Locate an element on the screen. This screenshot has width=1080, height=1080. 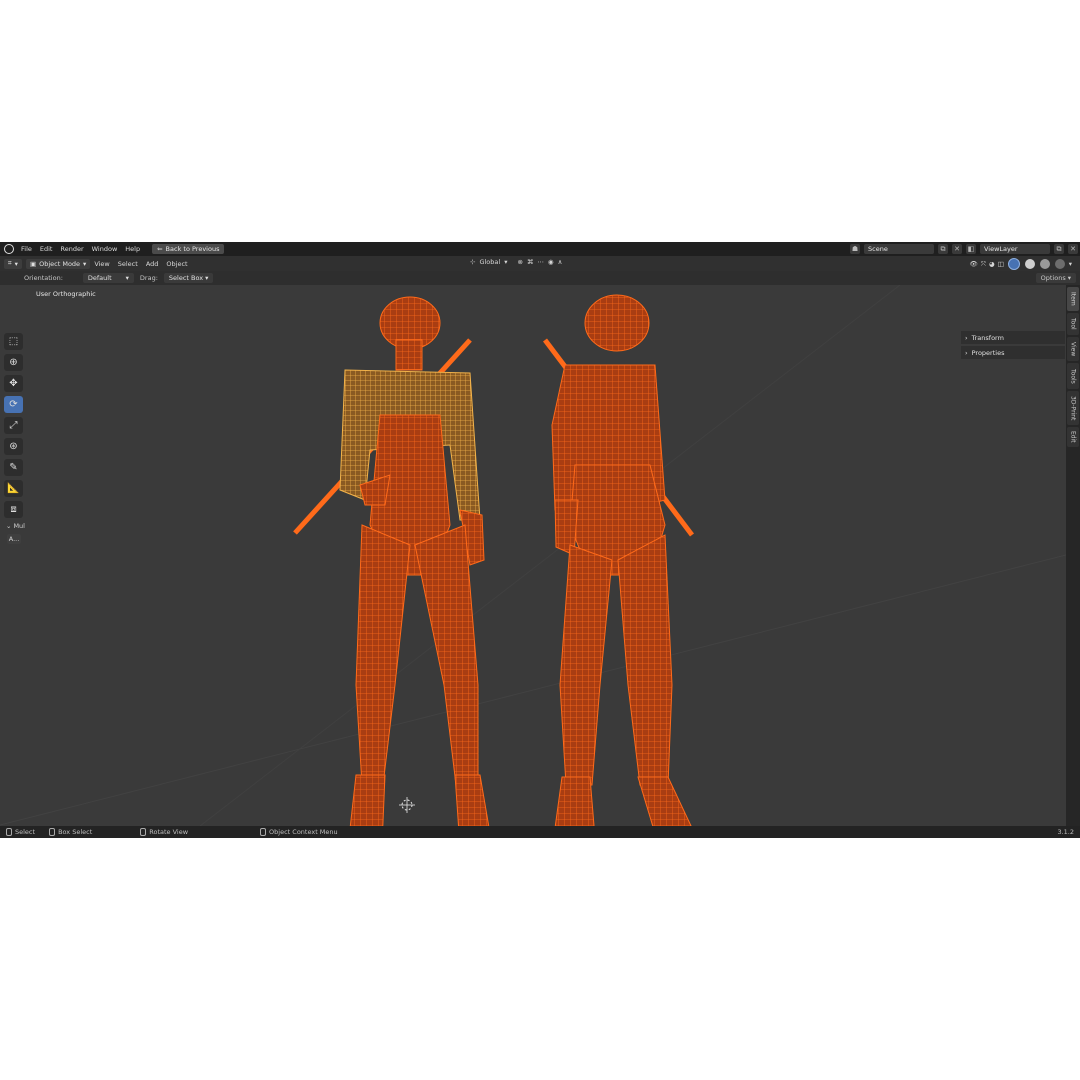
delete-scene-icon: ✕ is located at coordinates (957, 249).